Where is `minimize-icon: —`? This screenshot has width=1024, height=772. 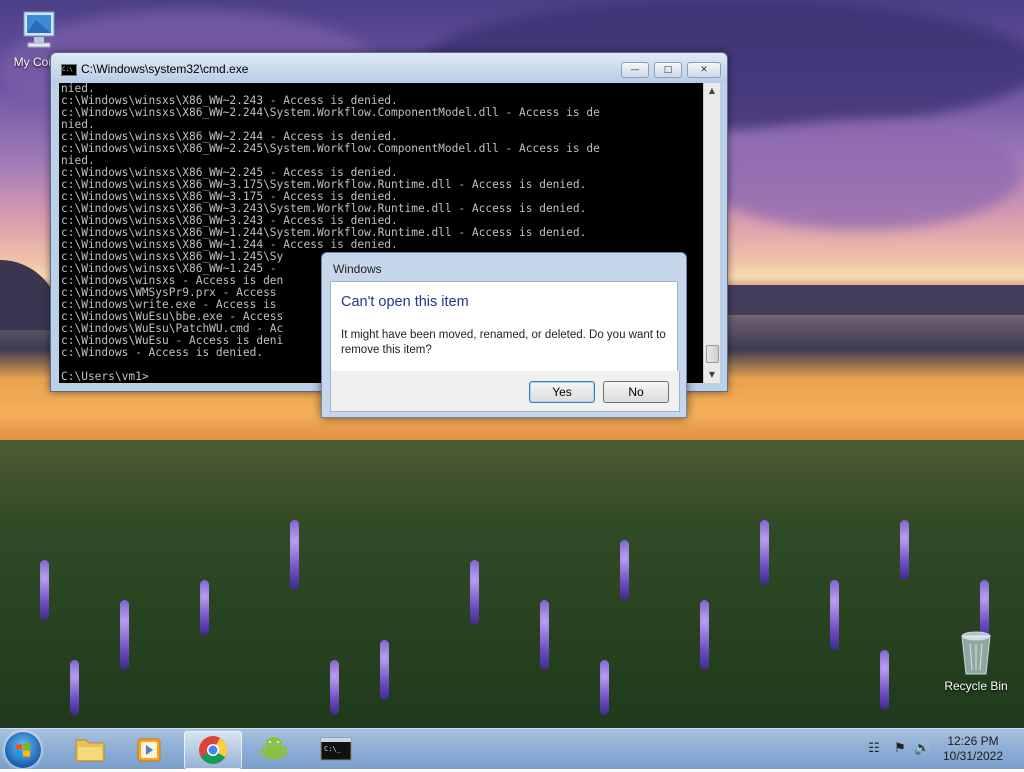 minimize-icon: — is located at coordinates (635, 70).